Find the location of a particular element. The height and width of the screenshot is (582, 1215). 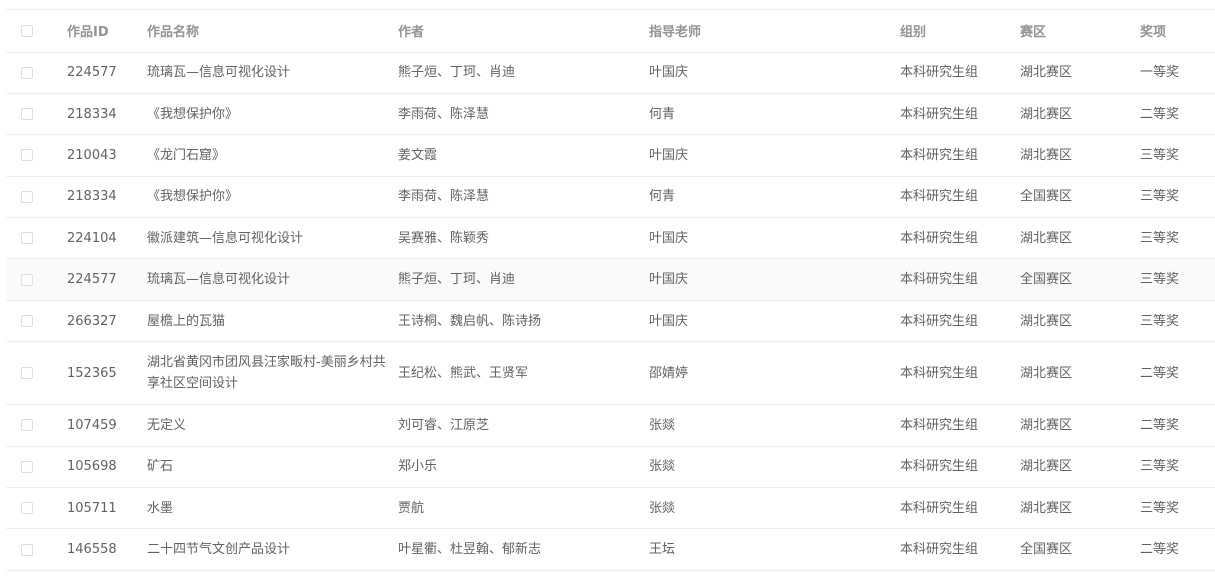

cell-name: 水墨 is located at coordinates (272, 508).